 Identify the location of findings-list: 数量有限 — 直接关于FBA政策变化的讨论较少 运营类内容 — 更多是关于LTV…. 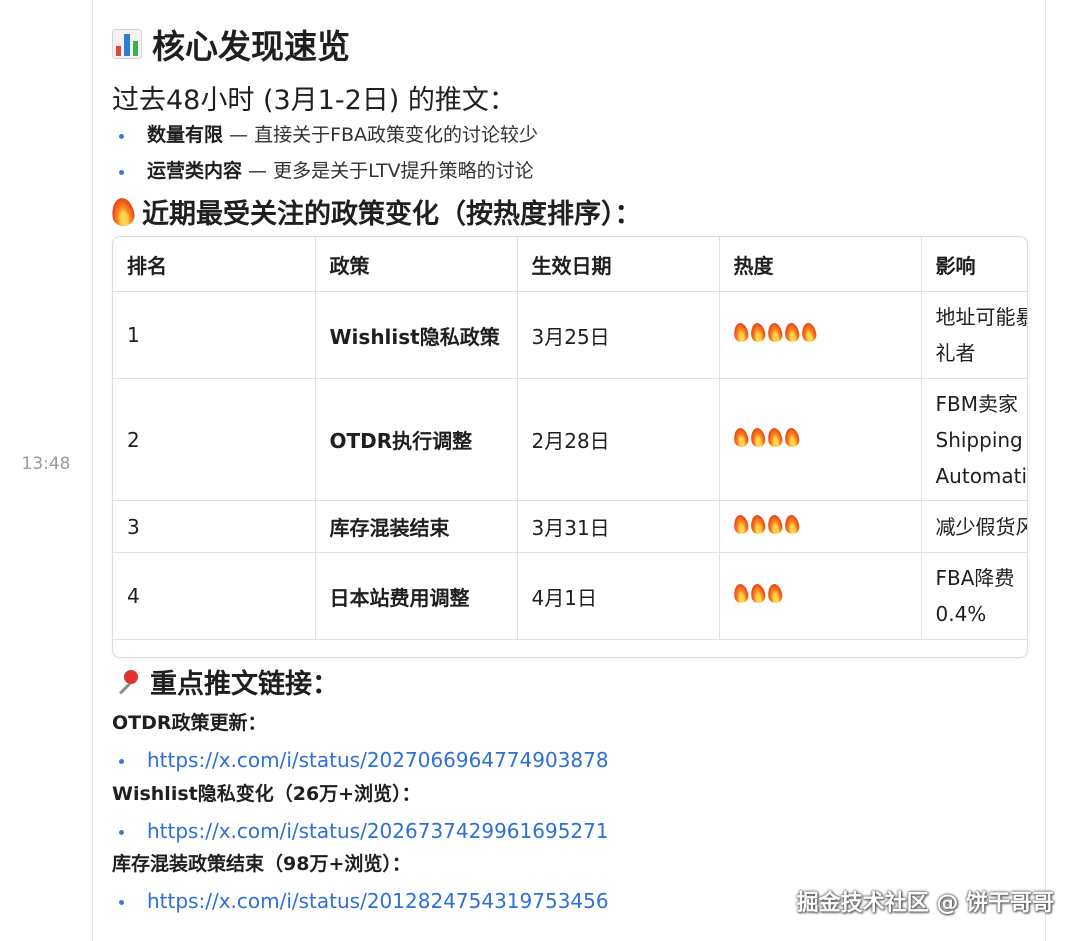
(325, 155).